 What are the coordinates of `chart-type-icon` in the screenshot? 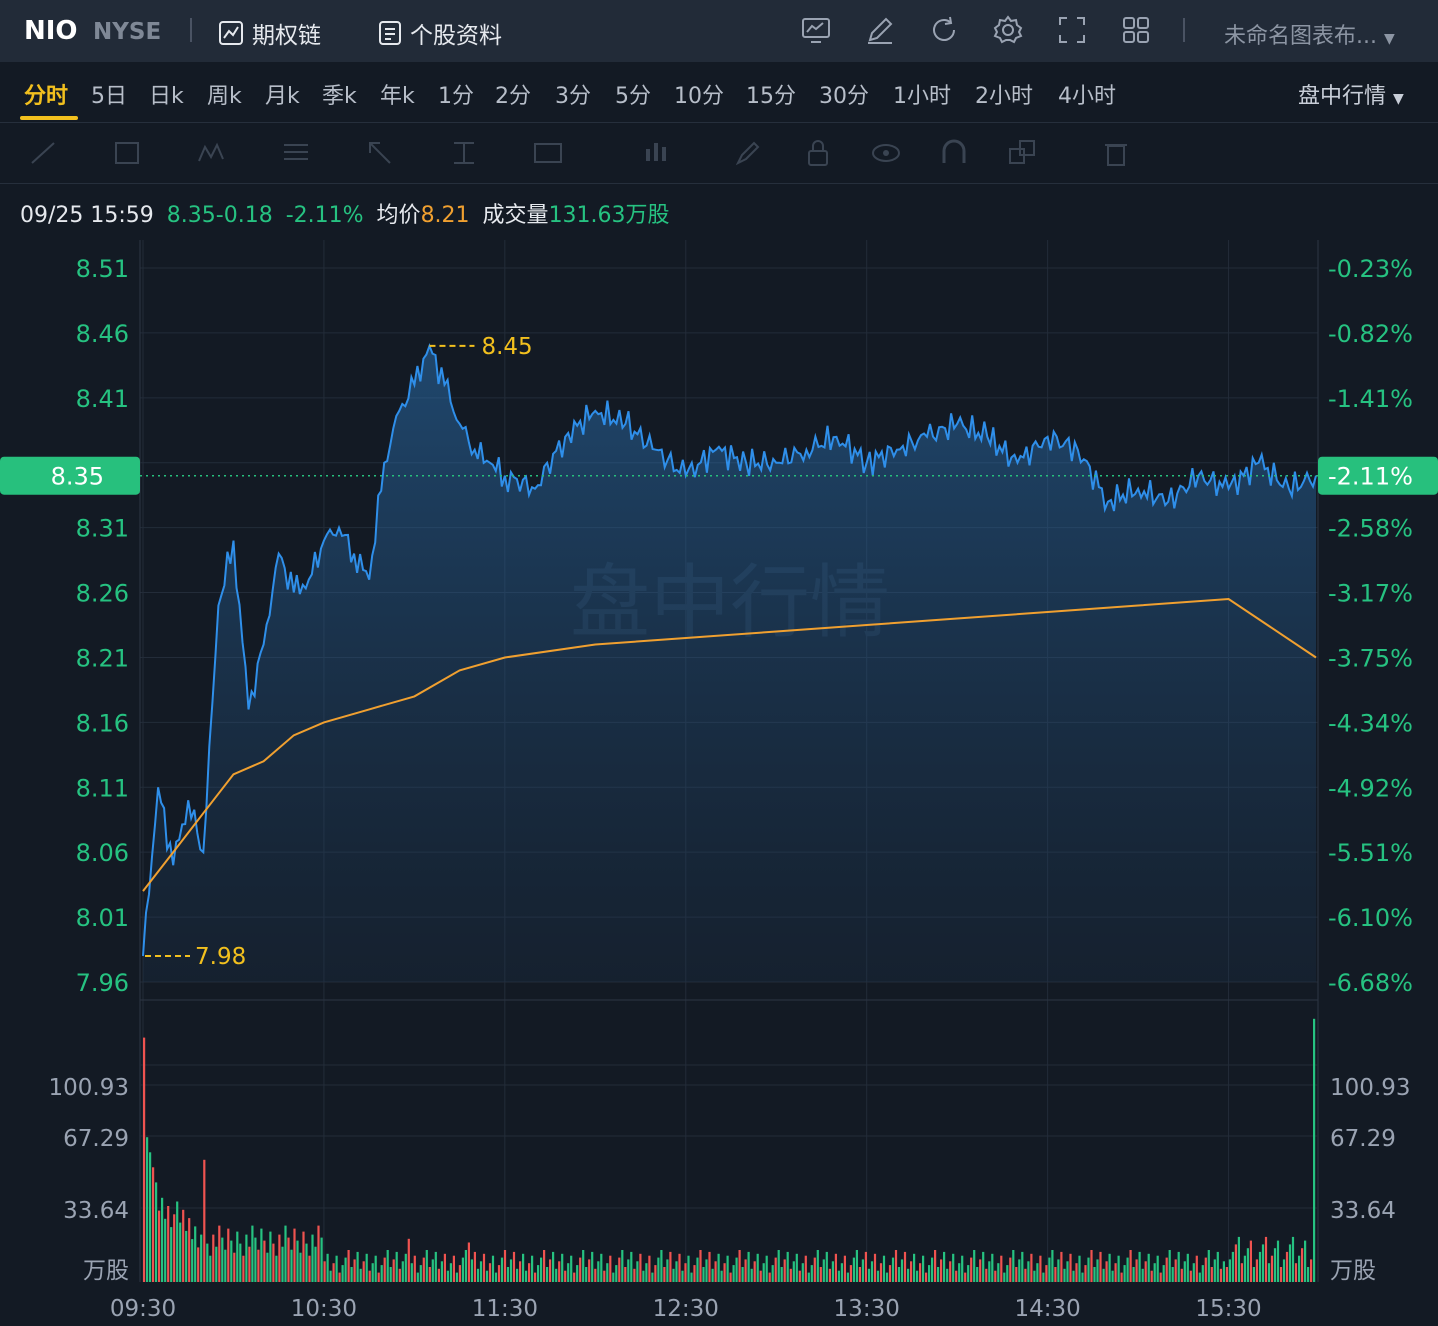 It's located at (816, 30).